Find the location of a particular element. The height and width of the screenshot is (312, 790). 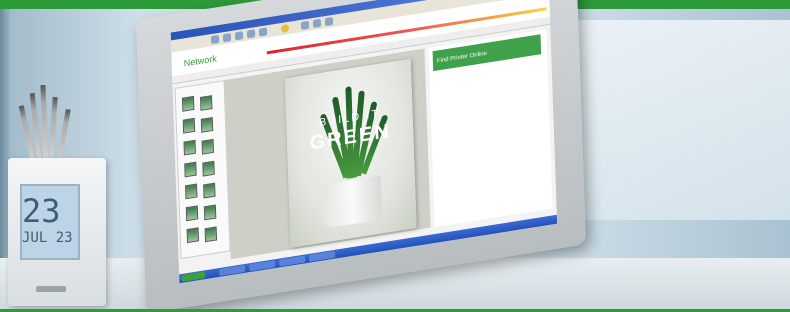

back-icon is located at coordinates (215, 39).